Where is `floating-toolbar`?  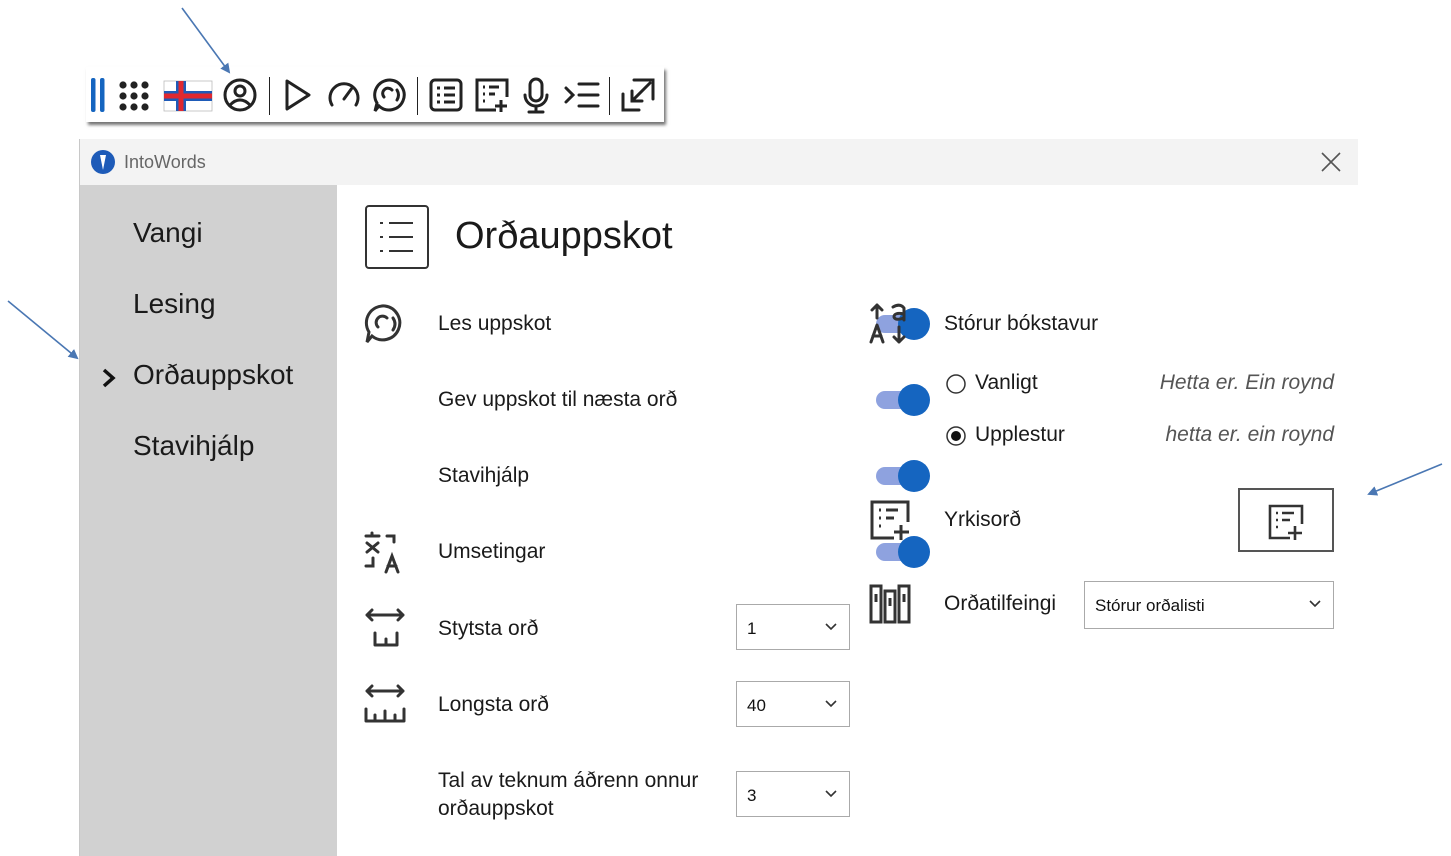 floating-toolbar is located at coordinates (375, 94).